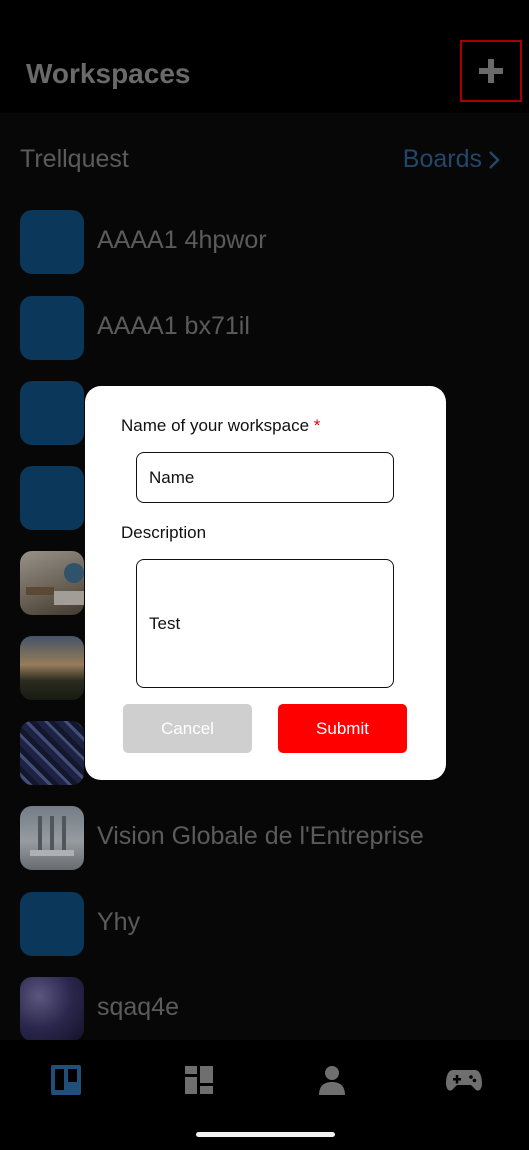 This screenshot has height=1150, width=529. I want to click on description-label: Description, so click(164, 532).